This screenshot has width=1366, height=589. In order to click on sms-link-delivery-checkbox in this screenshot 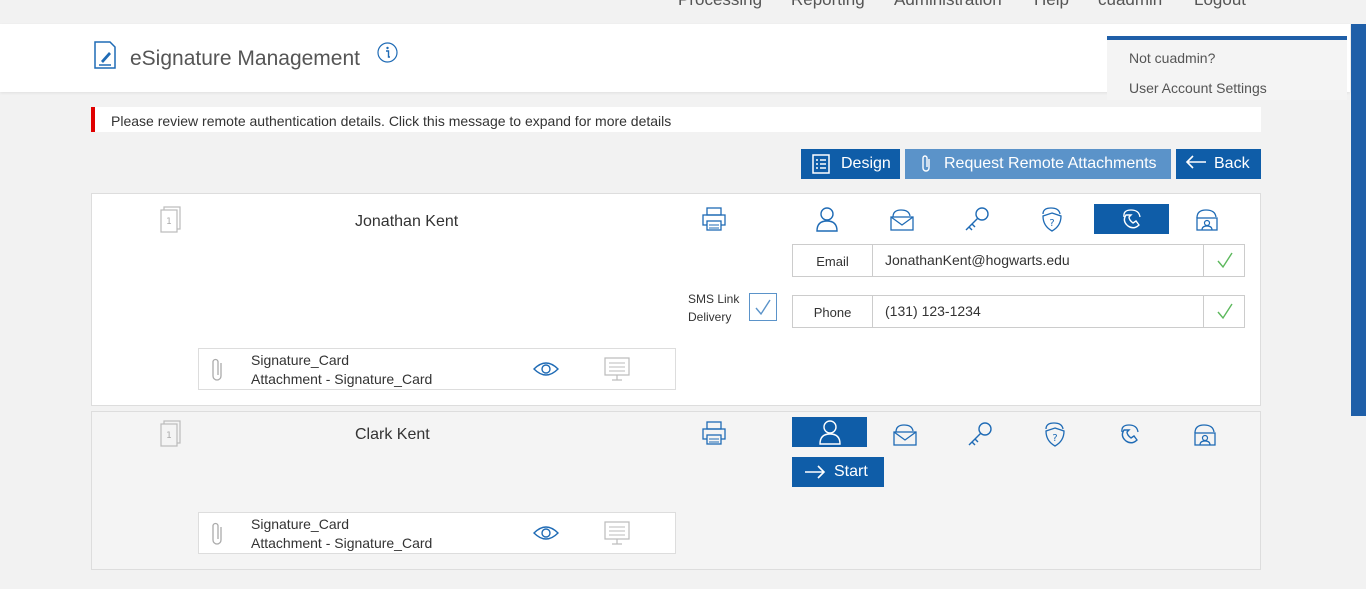, I will do `click(763, 307)`.